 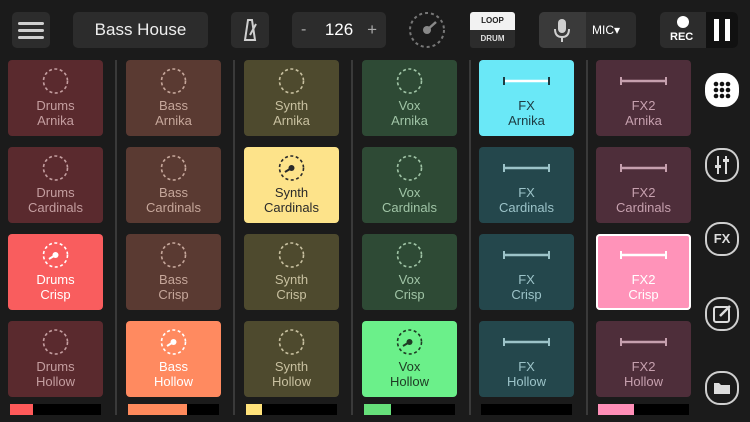 I want to click on menu-button, so click(x=31, y=30).